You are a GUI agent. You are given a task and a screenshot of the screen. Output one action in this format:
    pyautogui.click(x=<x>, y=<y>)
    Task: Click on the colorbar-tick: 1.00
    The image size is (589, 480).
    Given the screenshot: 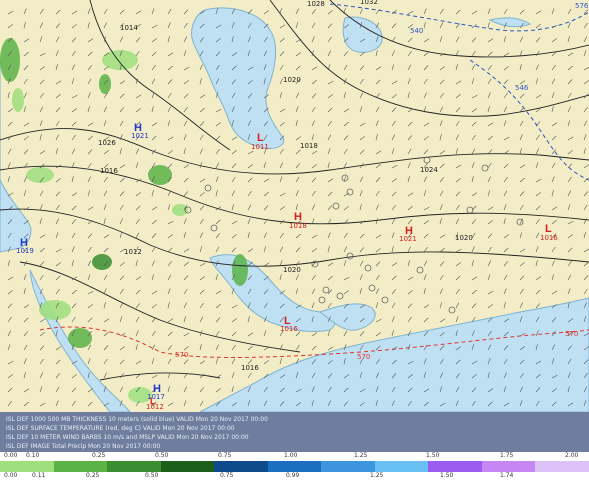 What is the action you would take?
    pyautogui.click(x=291, y=455)
    